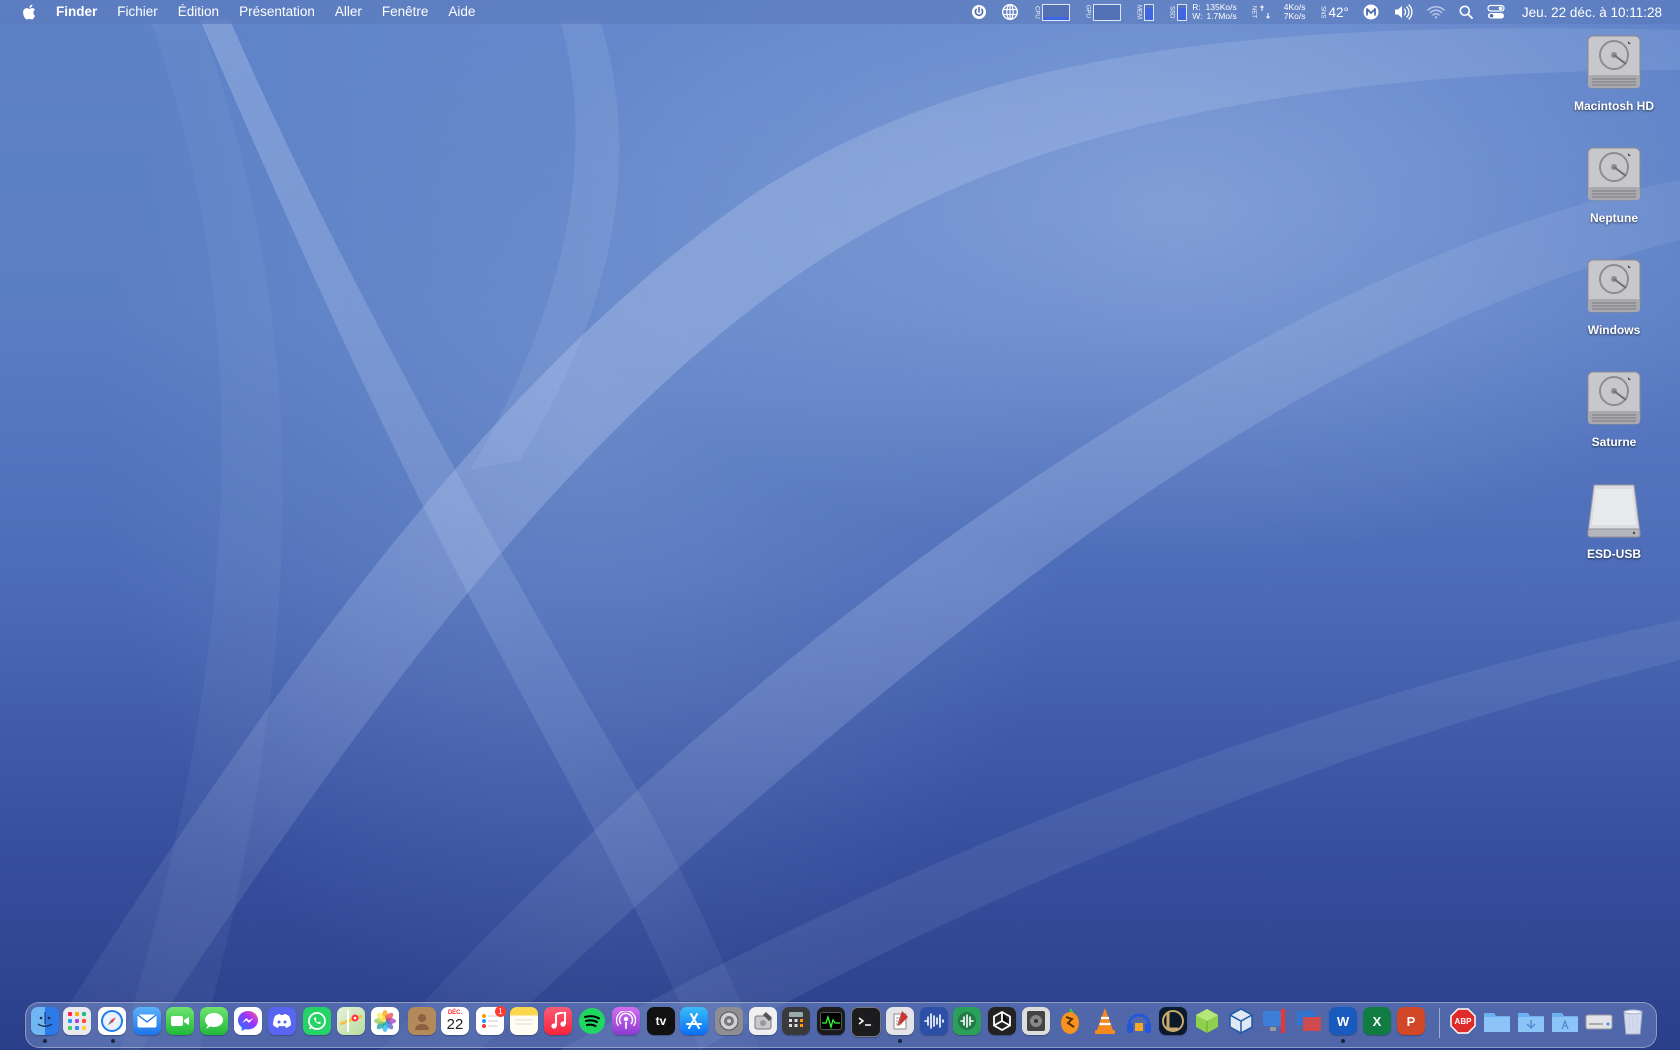 The height and width of the screenshot is (1050, 1680). I want to click on fl-studio-icon, so click(1070, 1021).